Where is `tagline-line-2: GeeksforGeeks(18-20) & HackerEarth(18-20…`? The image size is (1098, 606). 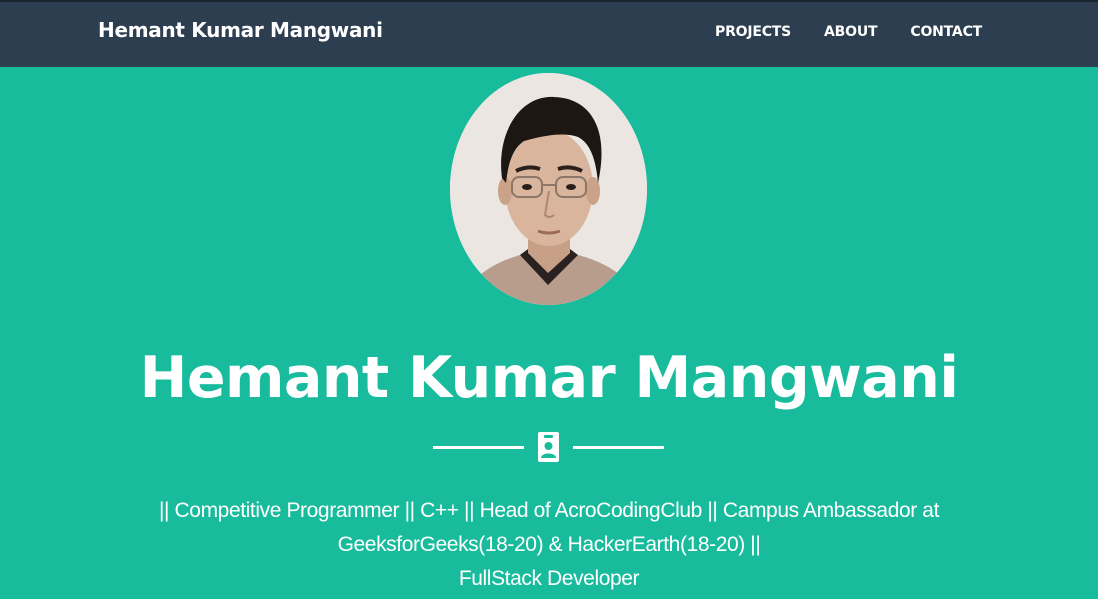 tagline-line-2: GeeksforGeeks(18-20) & HackerEarth(18-20… is located at coordinates (549, 544).